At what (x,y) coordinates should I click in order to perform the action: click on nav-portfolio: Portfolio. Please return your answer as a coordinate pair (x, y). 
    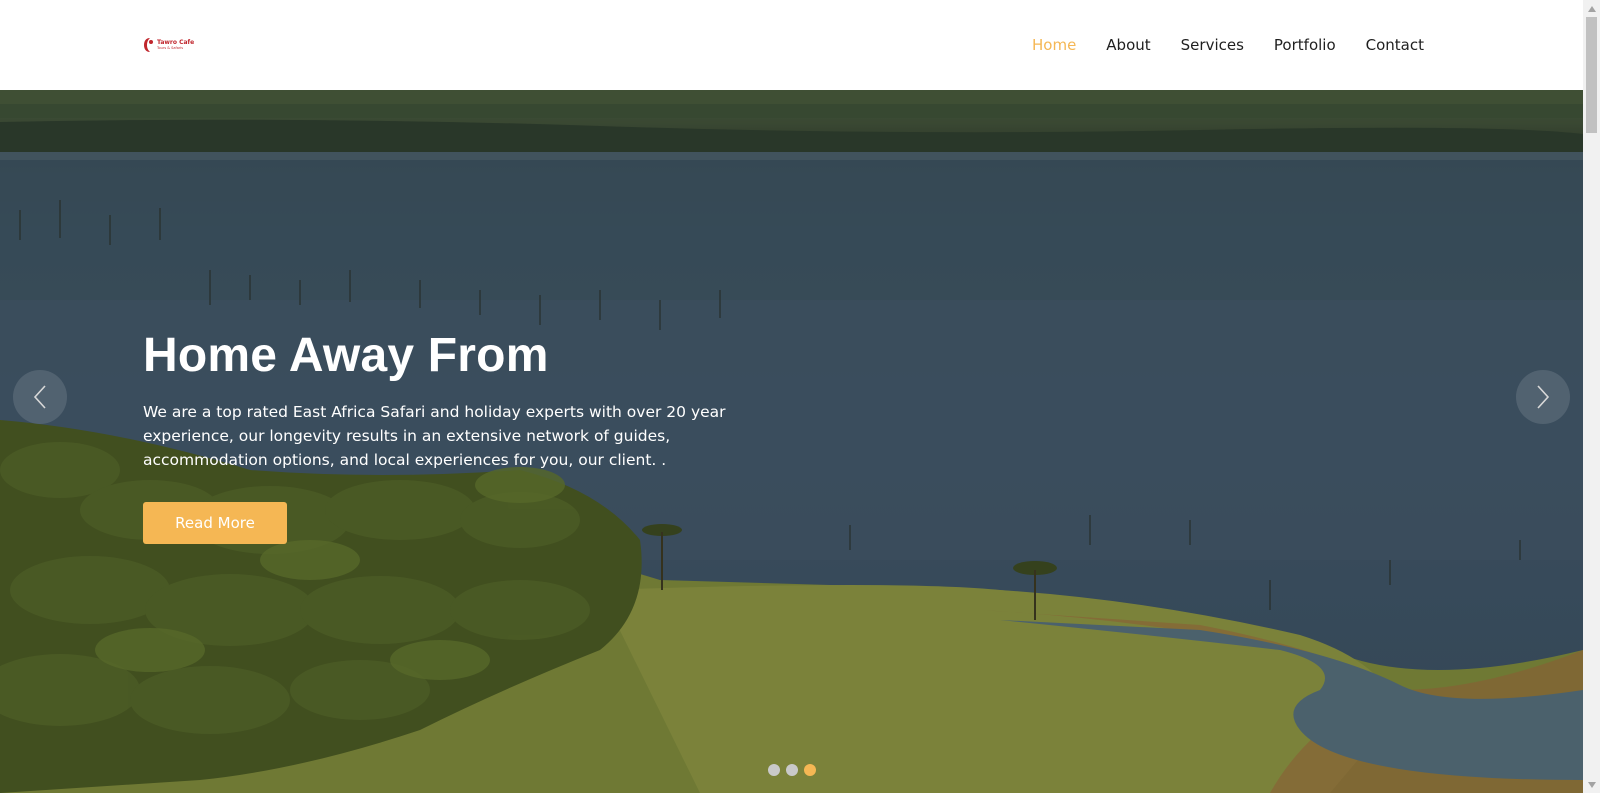
    Looking at the image, I should click on (1305, 45).